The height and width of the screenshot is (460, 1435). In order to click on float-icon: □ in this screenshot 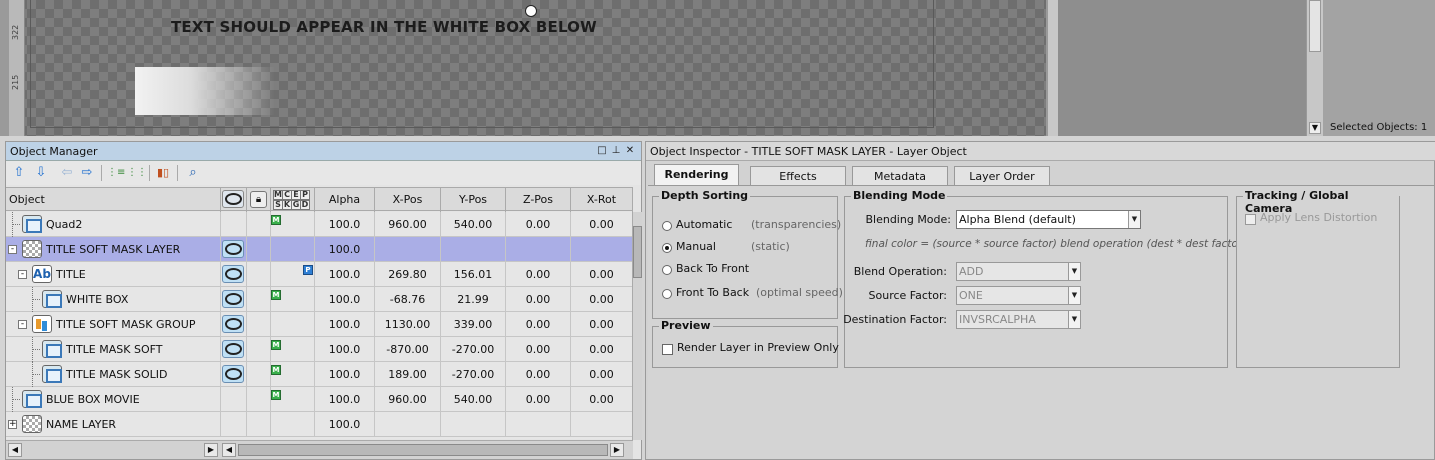, I will do `click(602, 150)`.